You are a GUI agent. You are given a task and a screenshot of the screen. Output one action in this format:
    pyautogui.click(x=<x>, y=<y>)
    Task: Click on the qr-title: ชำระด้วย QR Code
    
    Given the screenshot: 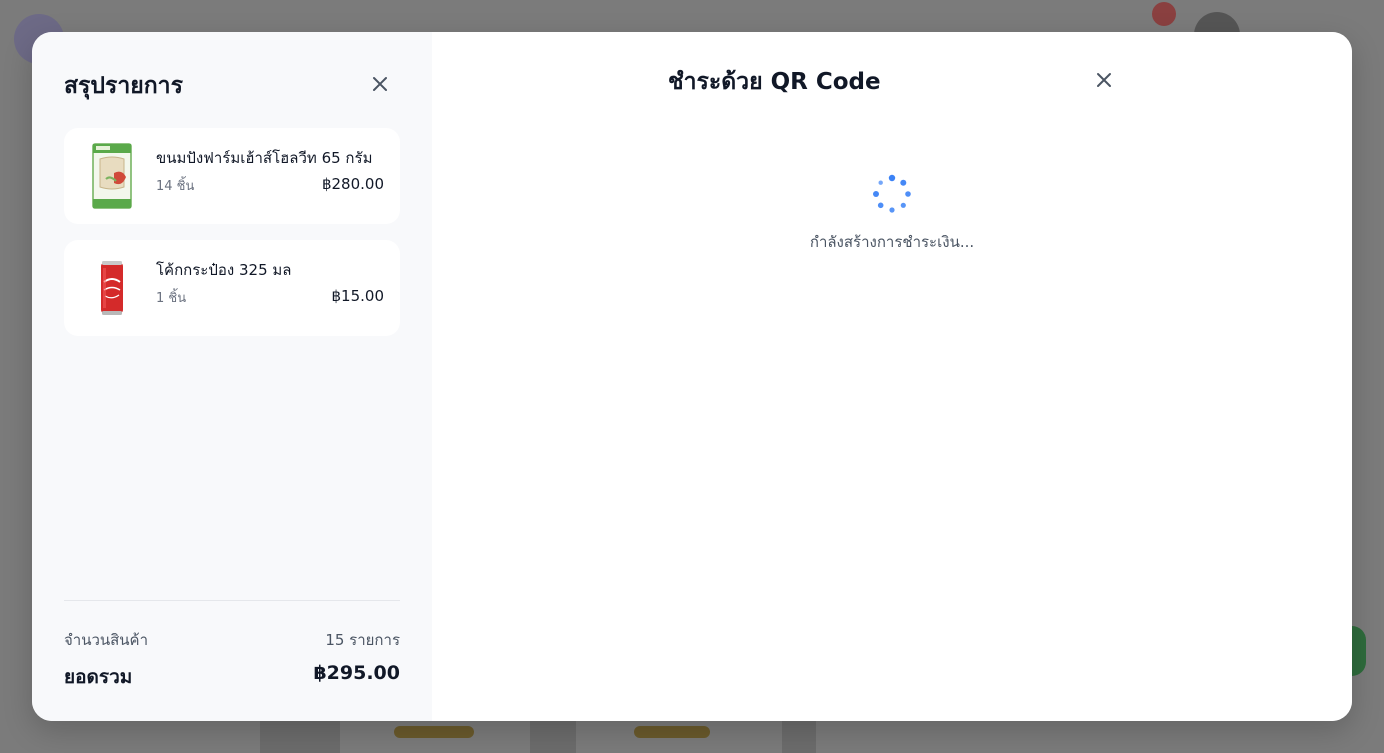 What is the action you would take?
    pyautogui.click(x=774, y=82)
    